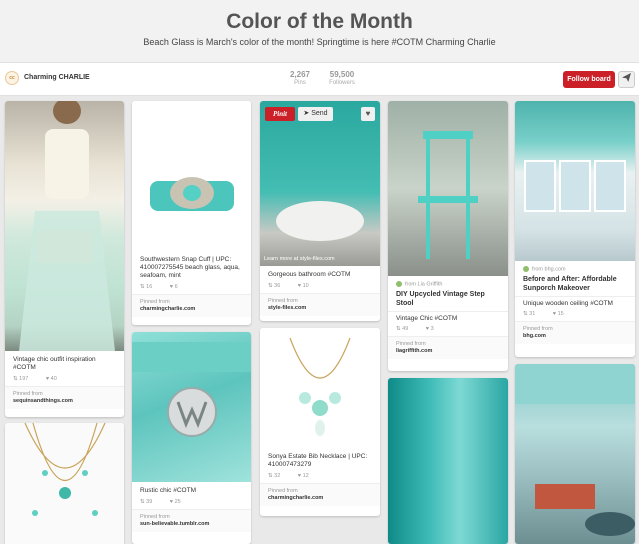 The image size is (639, 544). I want to click on pin-source: Pinned from style-files.com, so click(320, 304).